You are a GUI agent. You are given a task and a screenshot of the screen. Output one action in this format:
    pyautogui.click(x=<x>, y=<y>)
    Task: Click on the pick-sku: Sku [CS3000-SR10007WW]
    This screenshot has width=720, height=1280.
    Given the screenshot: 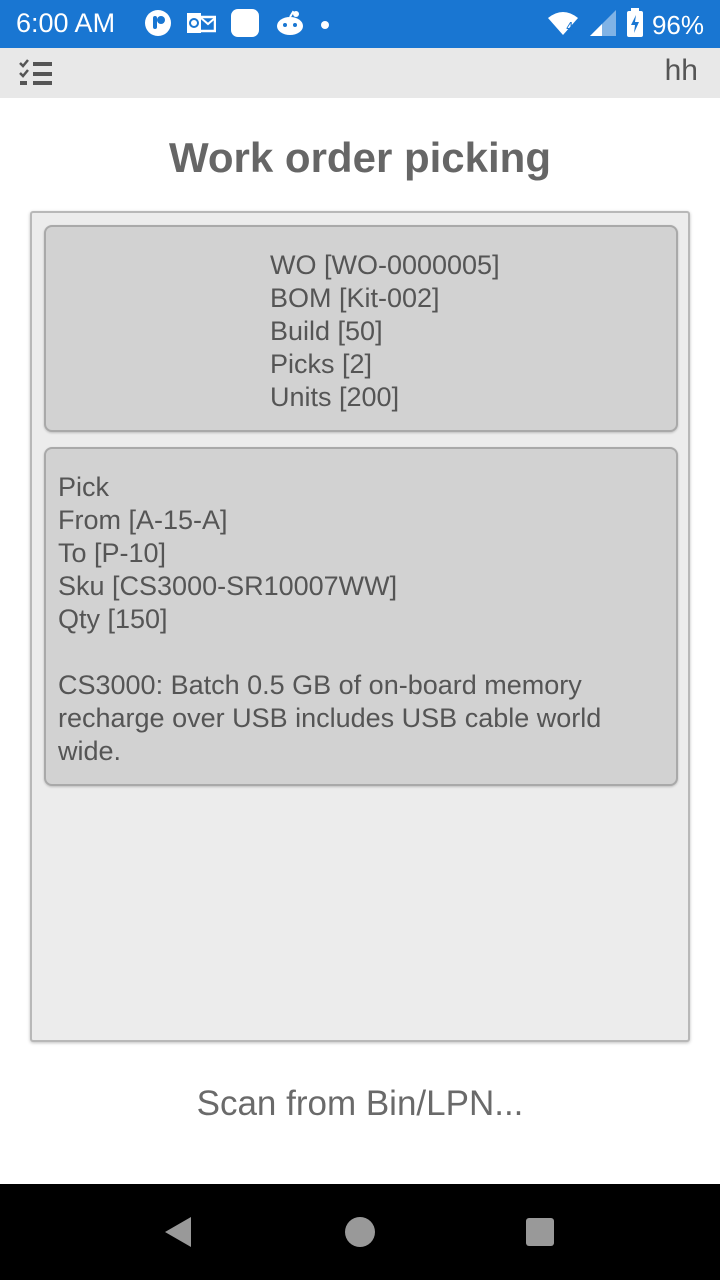 What is the action you would take?
    pyautogui.click(x=228, y=586)
    